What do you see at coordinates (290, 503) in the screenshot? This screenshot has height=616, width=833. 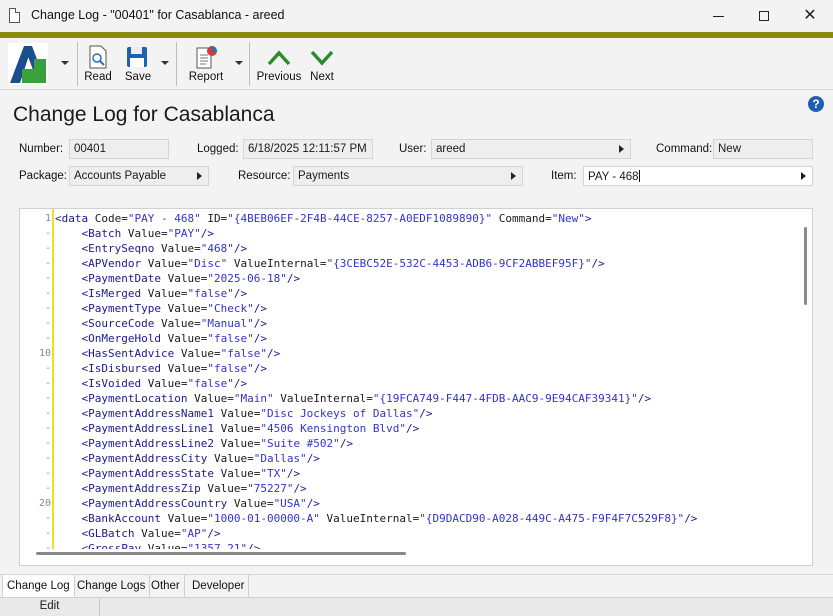 I see `code-token: "USA"` at bounding box center [290, 503].